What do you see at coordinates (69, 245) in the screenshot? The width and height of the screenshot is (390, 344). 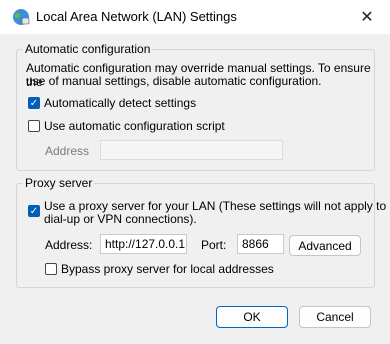 I see `proxy-address-label: Address:` at bounding box center [69, 245].